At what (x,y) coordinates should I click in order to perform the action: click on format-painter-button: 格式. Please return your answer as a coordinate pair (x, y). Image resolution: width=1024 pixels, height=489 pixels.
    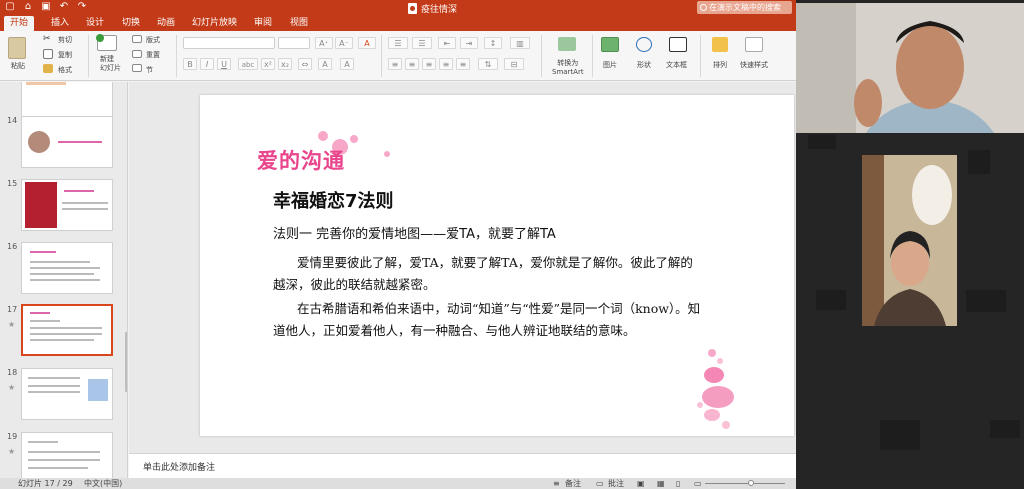
    Looking at the image, I should click on (65, 70).